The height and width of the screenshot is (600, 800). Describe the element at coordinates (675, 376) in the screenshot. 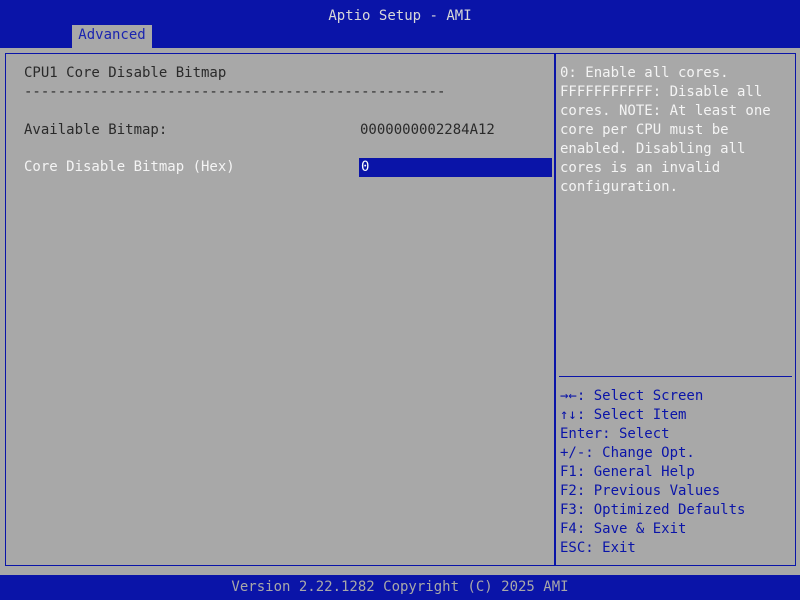

I see `help-divider` at that location.